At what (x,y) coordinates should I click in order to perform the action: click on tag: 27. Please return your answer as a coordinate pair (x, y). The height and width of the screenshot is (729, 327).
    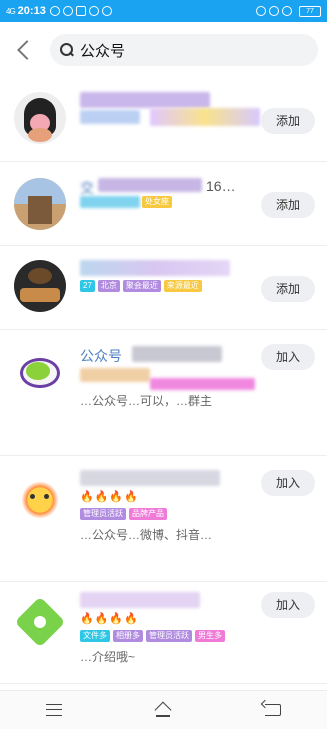
    Looking at the image, I should click on (87, 286).